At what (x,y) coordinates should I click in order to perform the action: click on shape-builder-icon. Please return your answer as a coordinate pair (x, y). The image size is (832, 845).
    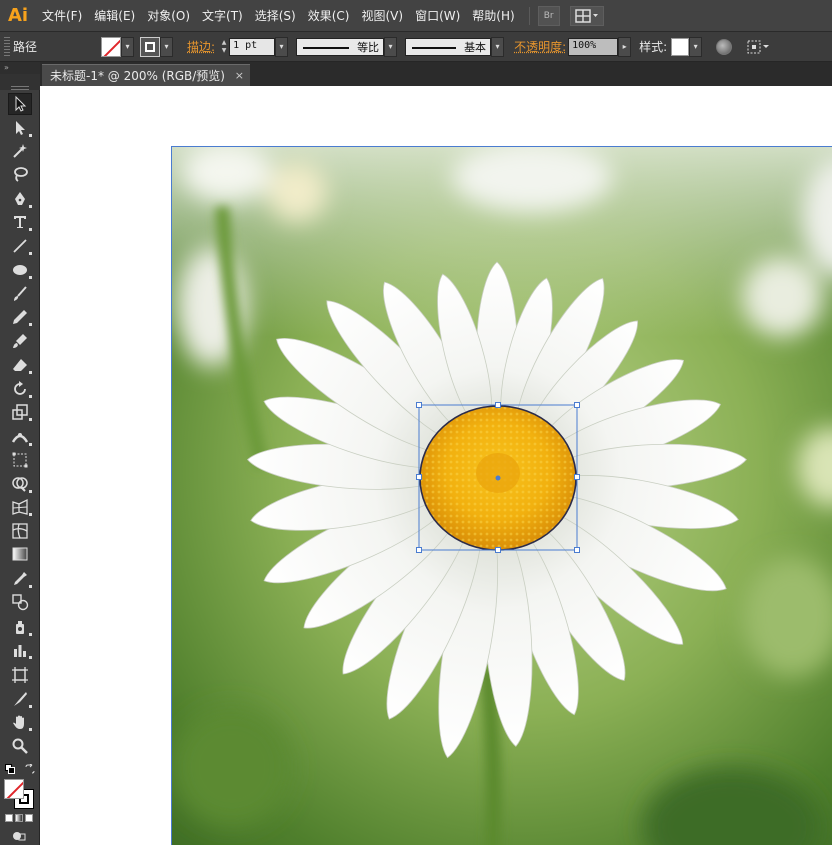
    Looking at the image, I should click on (20, 484).